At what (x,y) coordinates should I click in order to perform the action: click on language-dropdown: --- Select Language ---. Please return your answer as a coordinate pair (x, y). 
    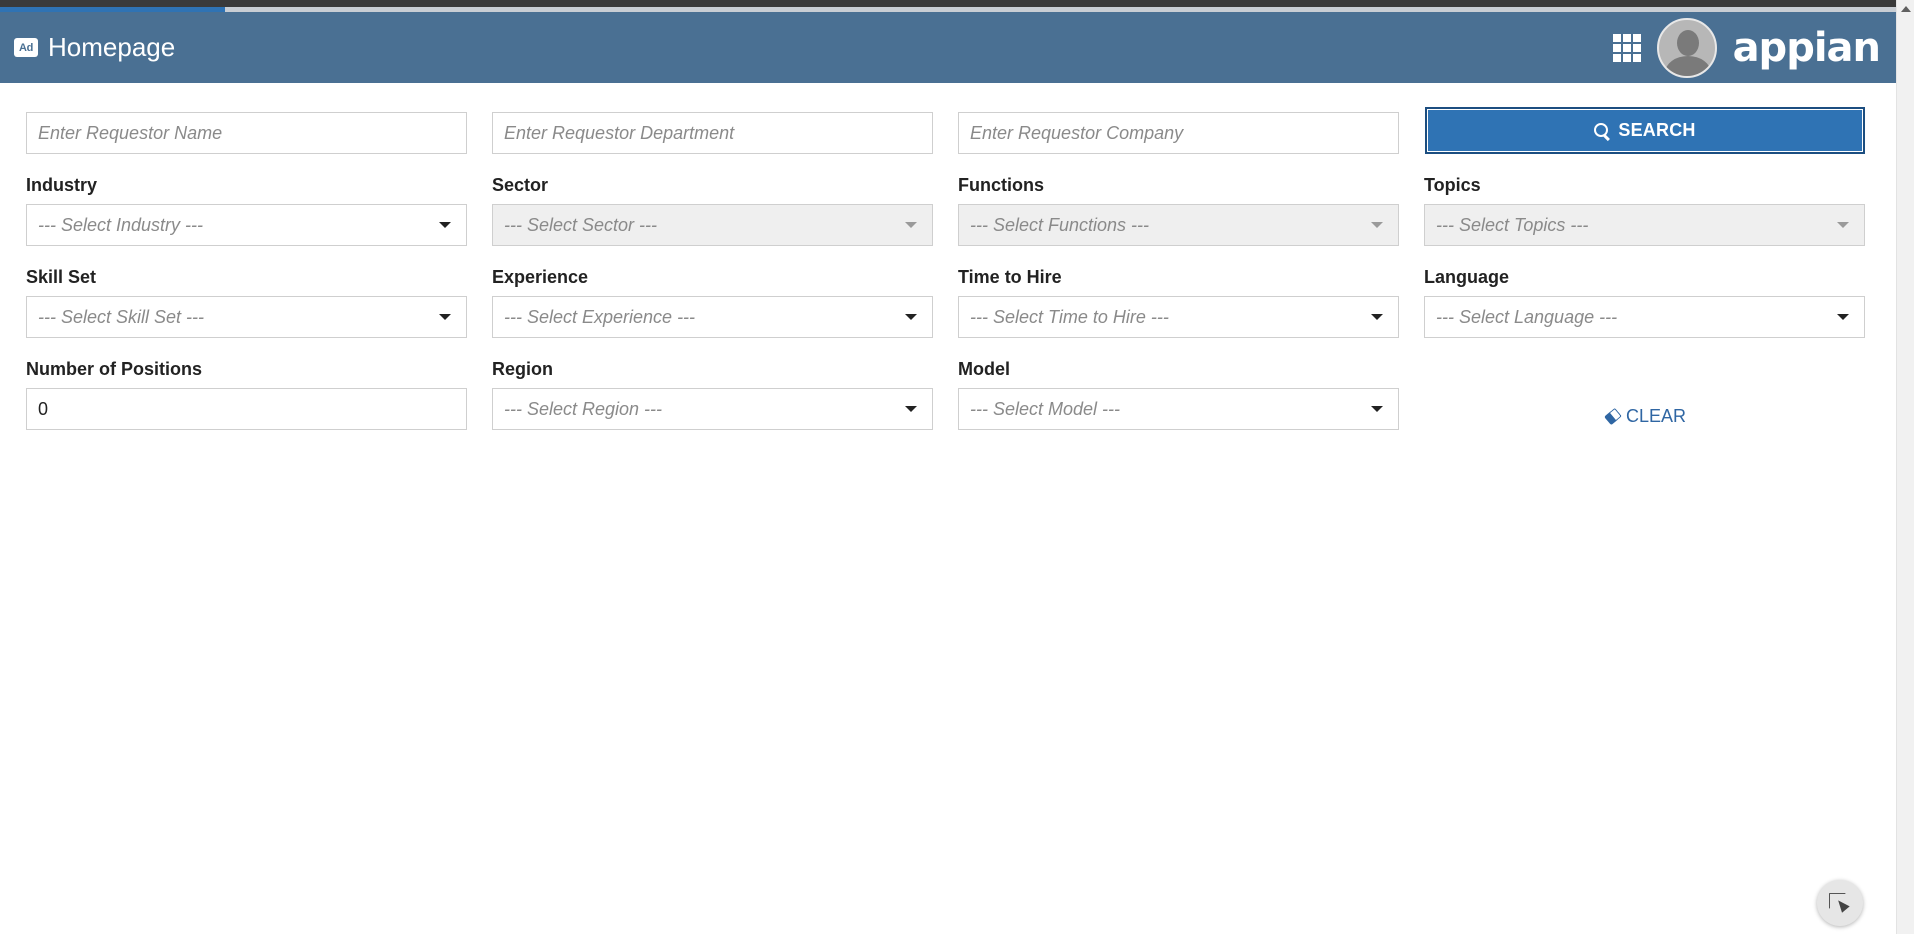
    Looking at the image, I should click on (1644, 317).